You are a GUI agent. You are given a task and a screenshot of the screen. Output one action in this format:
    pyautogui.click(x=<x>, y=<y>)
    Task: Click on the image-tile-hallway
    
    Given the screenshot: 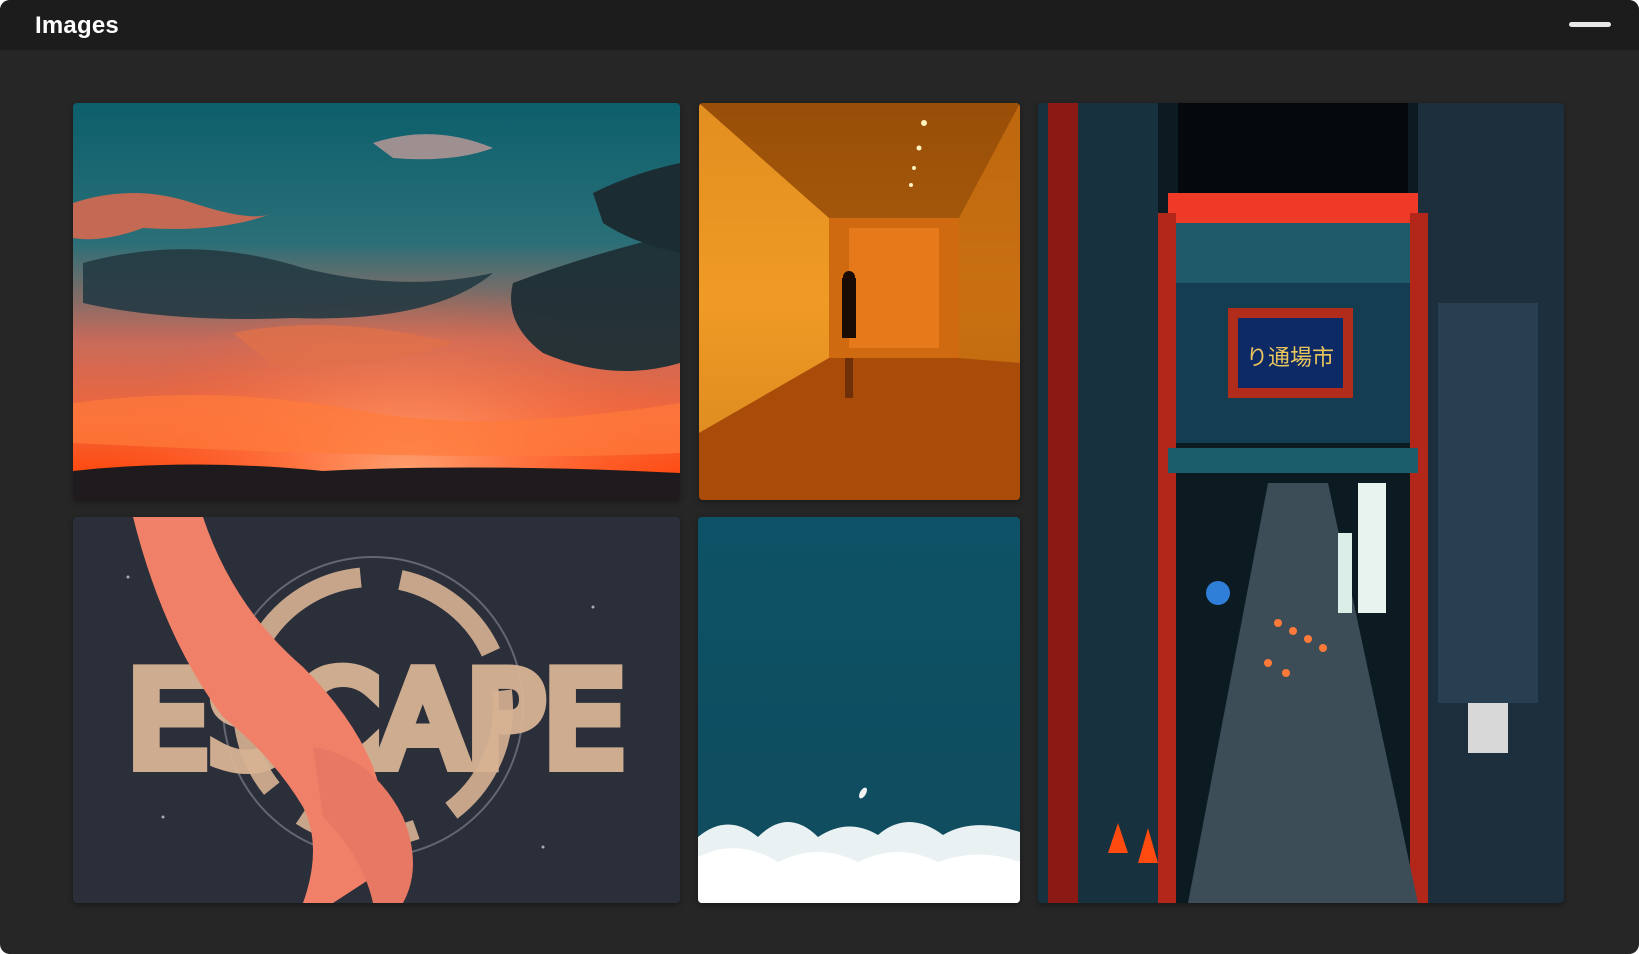 What is the action you would take?
    pyautogui.click(x=859, y=301)
    